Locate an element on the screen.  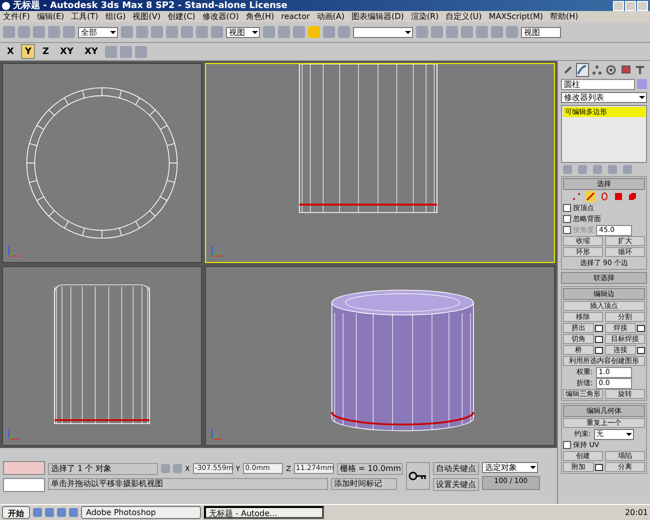
vertex-subobject-icon is located at coordinates (576, 196).